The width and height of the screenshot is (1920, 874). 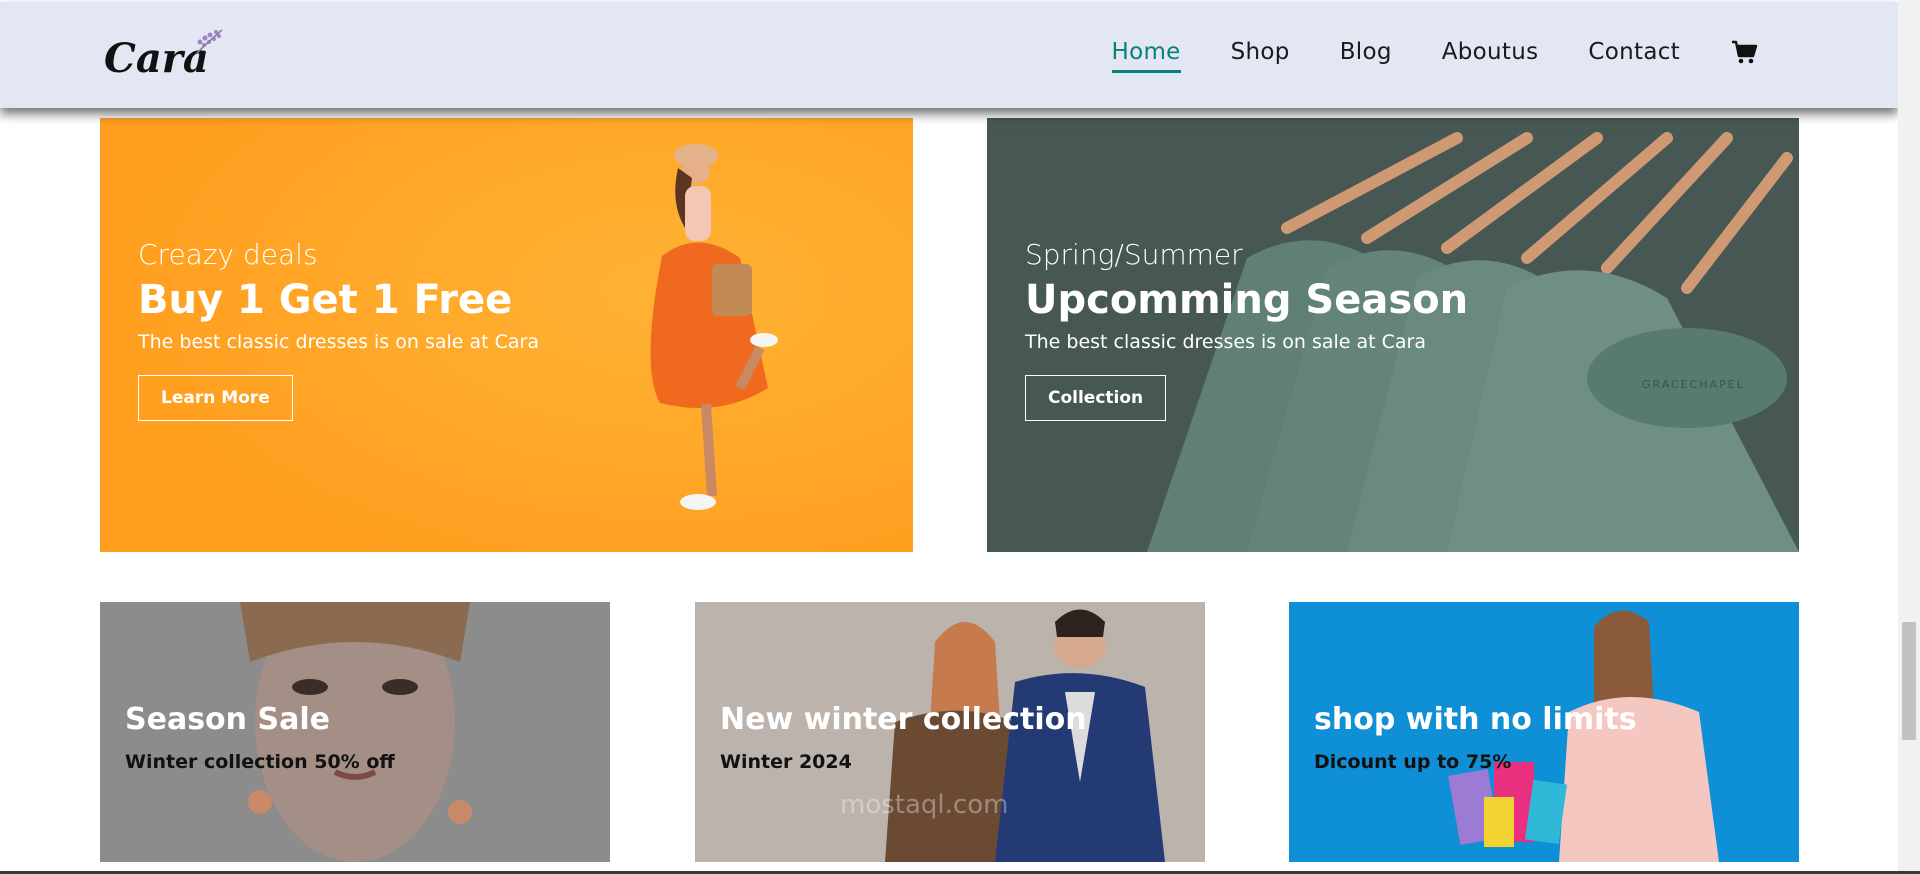 What do you see at coordinates (1634, 52) in the screenshot?
I see `nav-contact: Contact` at bounding box center [1634, 52].